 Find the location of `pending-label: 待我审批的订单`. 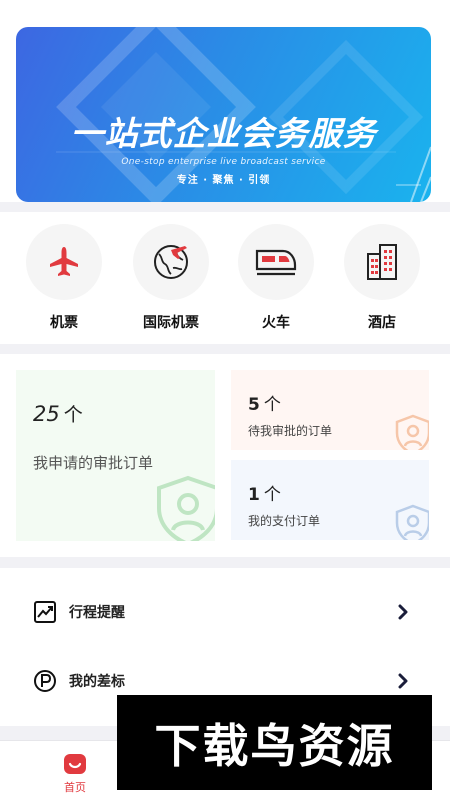

pending-label: 待我审批的订单 is located at coordinates (290, 431).